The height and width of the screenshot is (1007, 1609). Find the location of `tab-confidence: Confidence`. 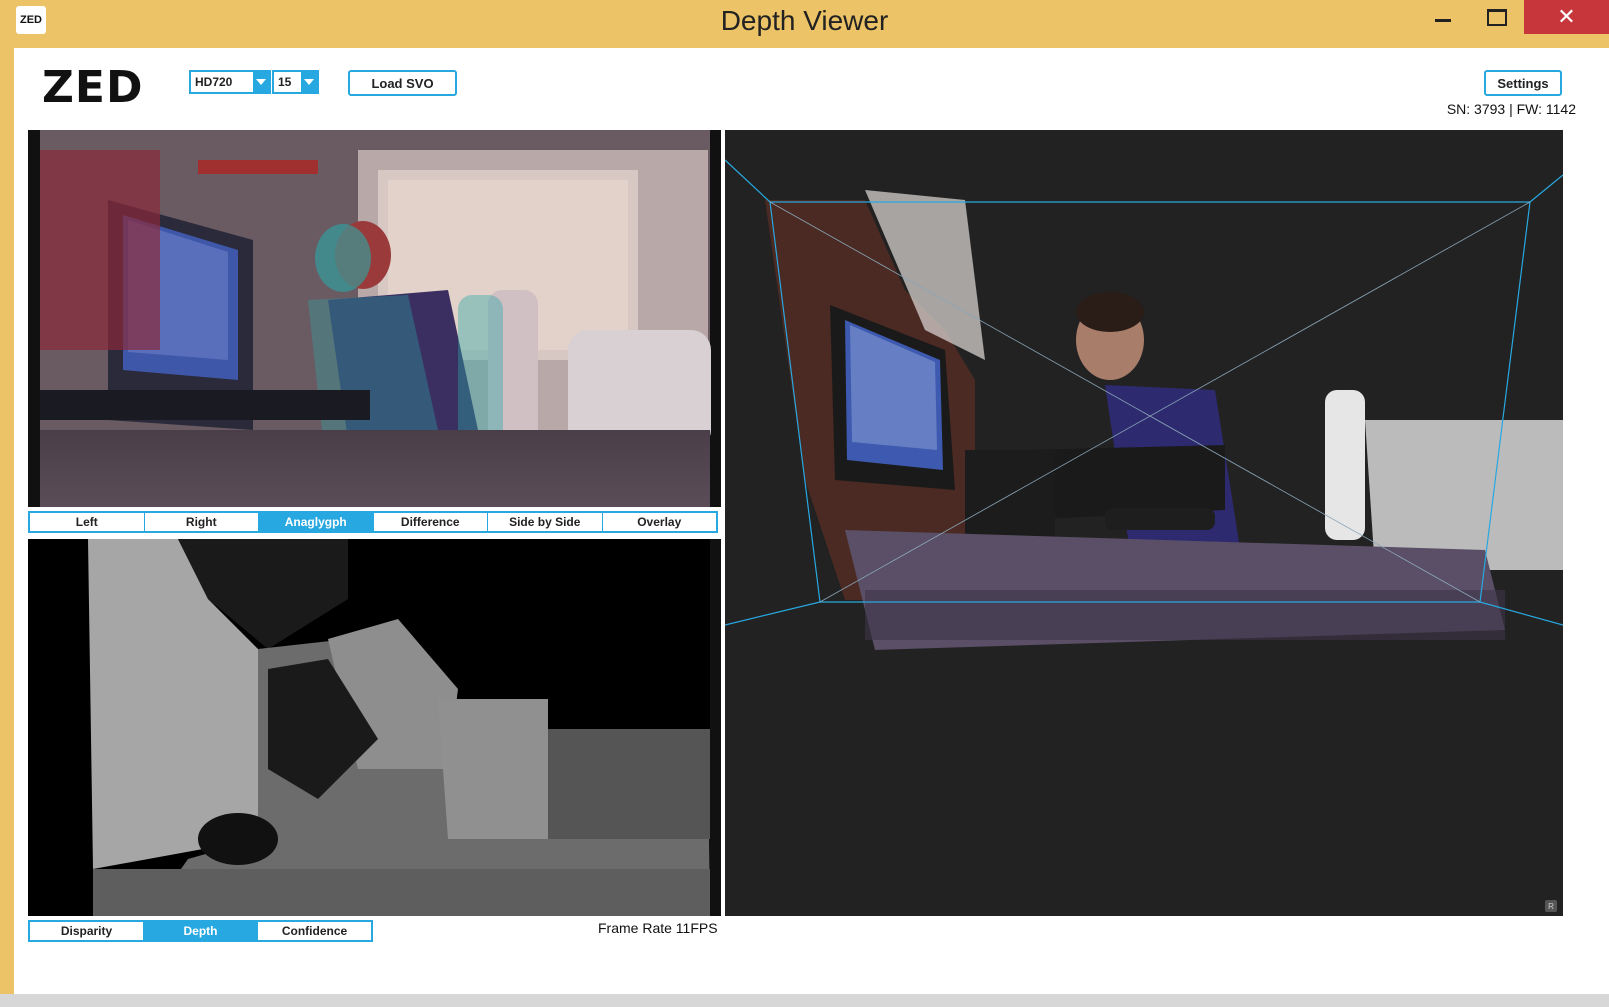

tab-confidence: Confidence is located at coordinates (314, 931).